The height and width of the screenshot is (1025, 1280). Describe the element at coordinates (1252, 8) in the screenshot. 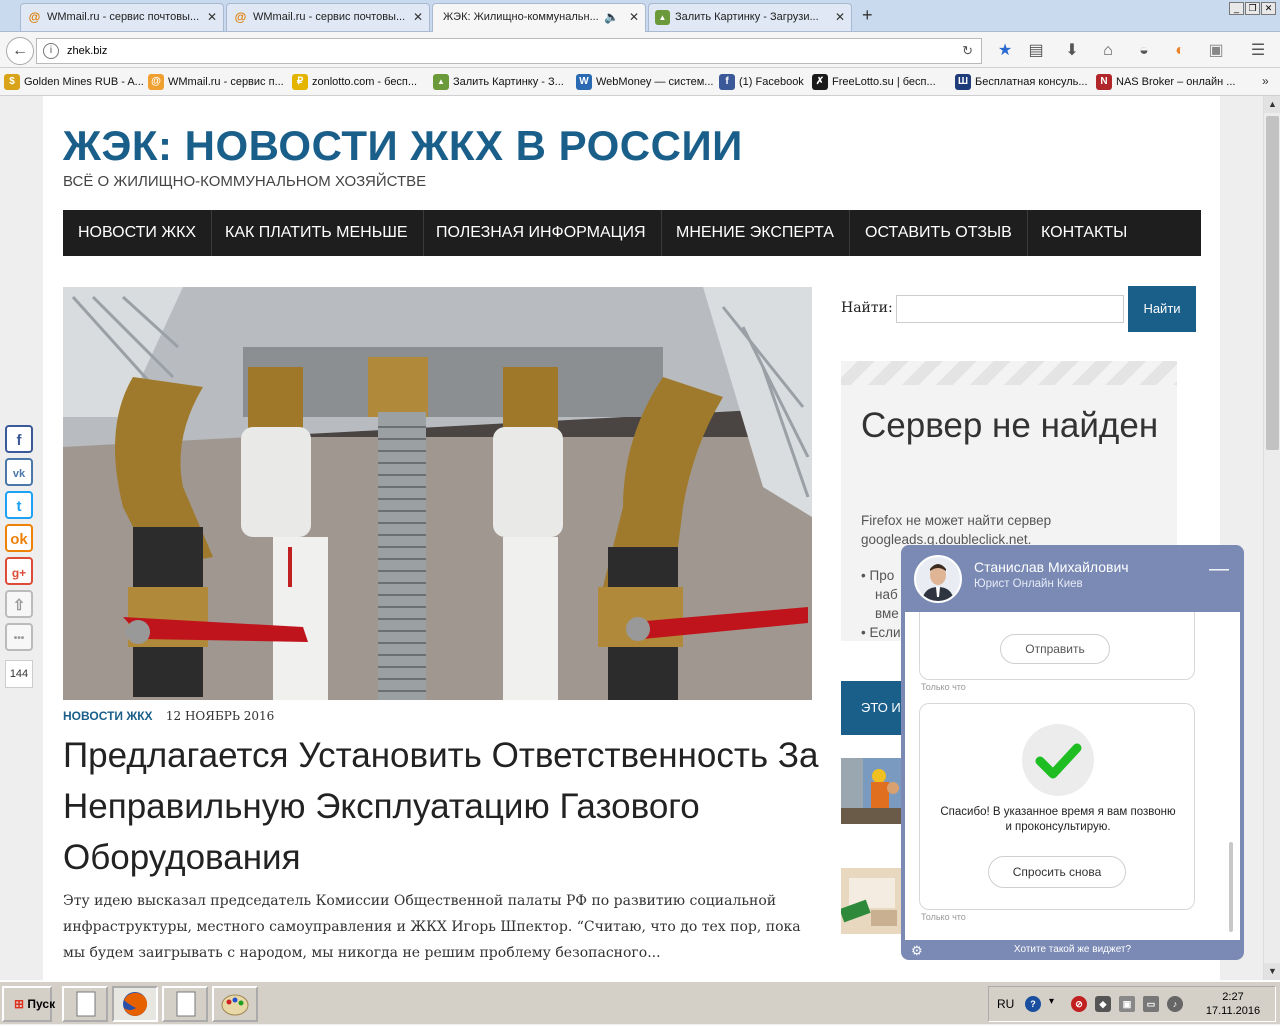

I see `restore-window-icon: ❐` at that location.